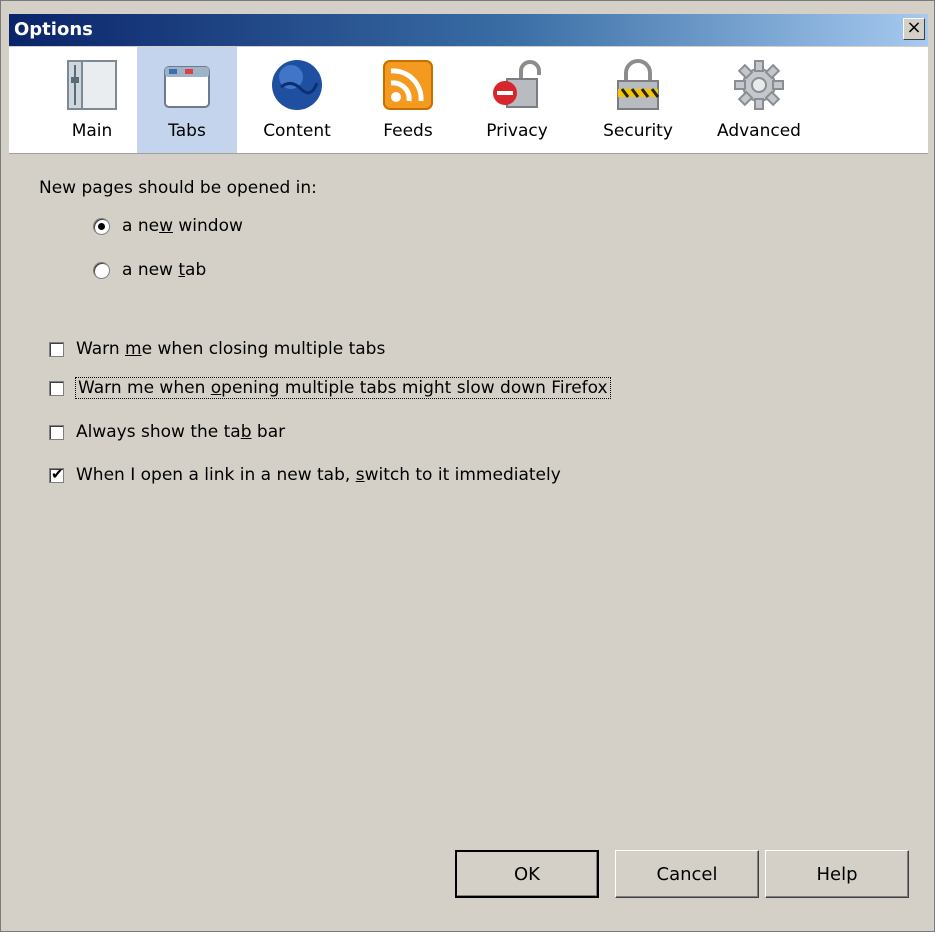 Image resolution: width=935 pixels, height=932 pixels. I want to click on check-warn-closing: Warn me when closing multiple tabs, so click(217, 349).